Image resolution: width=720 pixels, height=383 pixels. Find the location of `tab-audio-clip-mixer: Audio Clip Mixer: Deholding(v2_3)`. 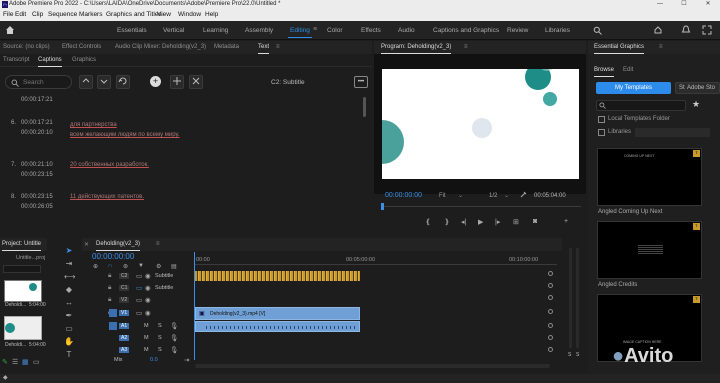

tab-audio-clip-mixer: Audio Clip Mixer: Deholding(v2_3) is located at coordinates (160, 47).